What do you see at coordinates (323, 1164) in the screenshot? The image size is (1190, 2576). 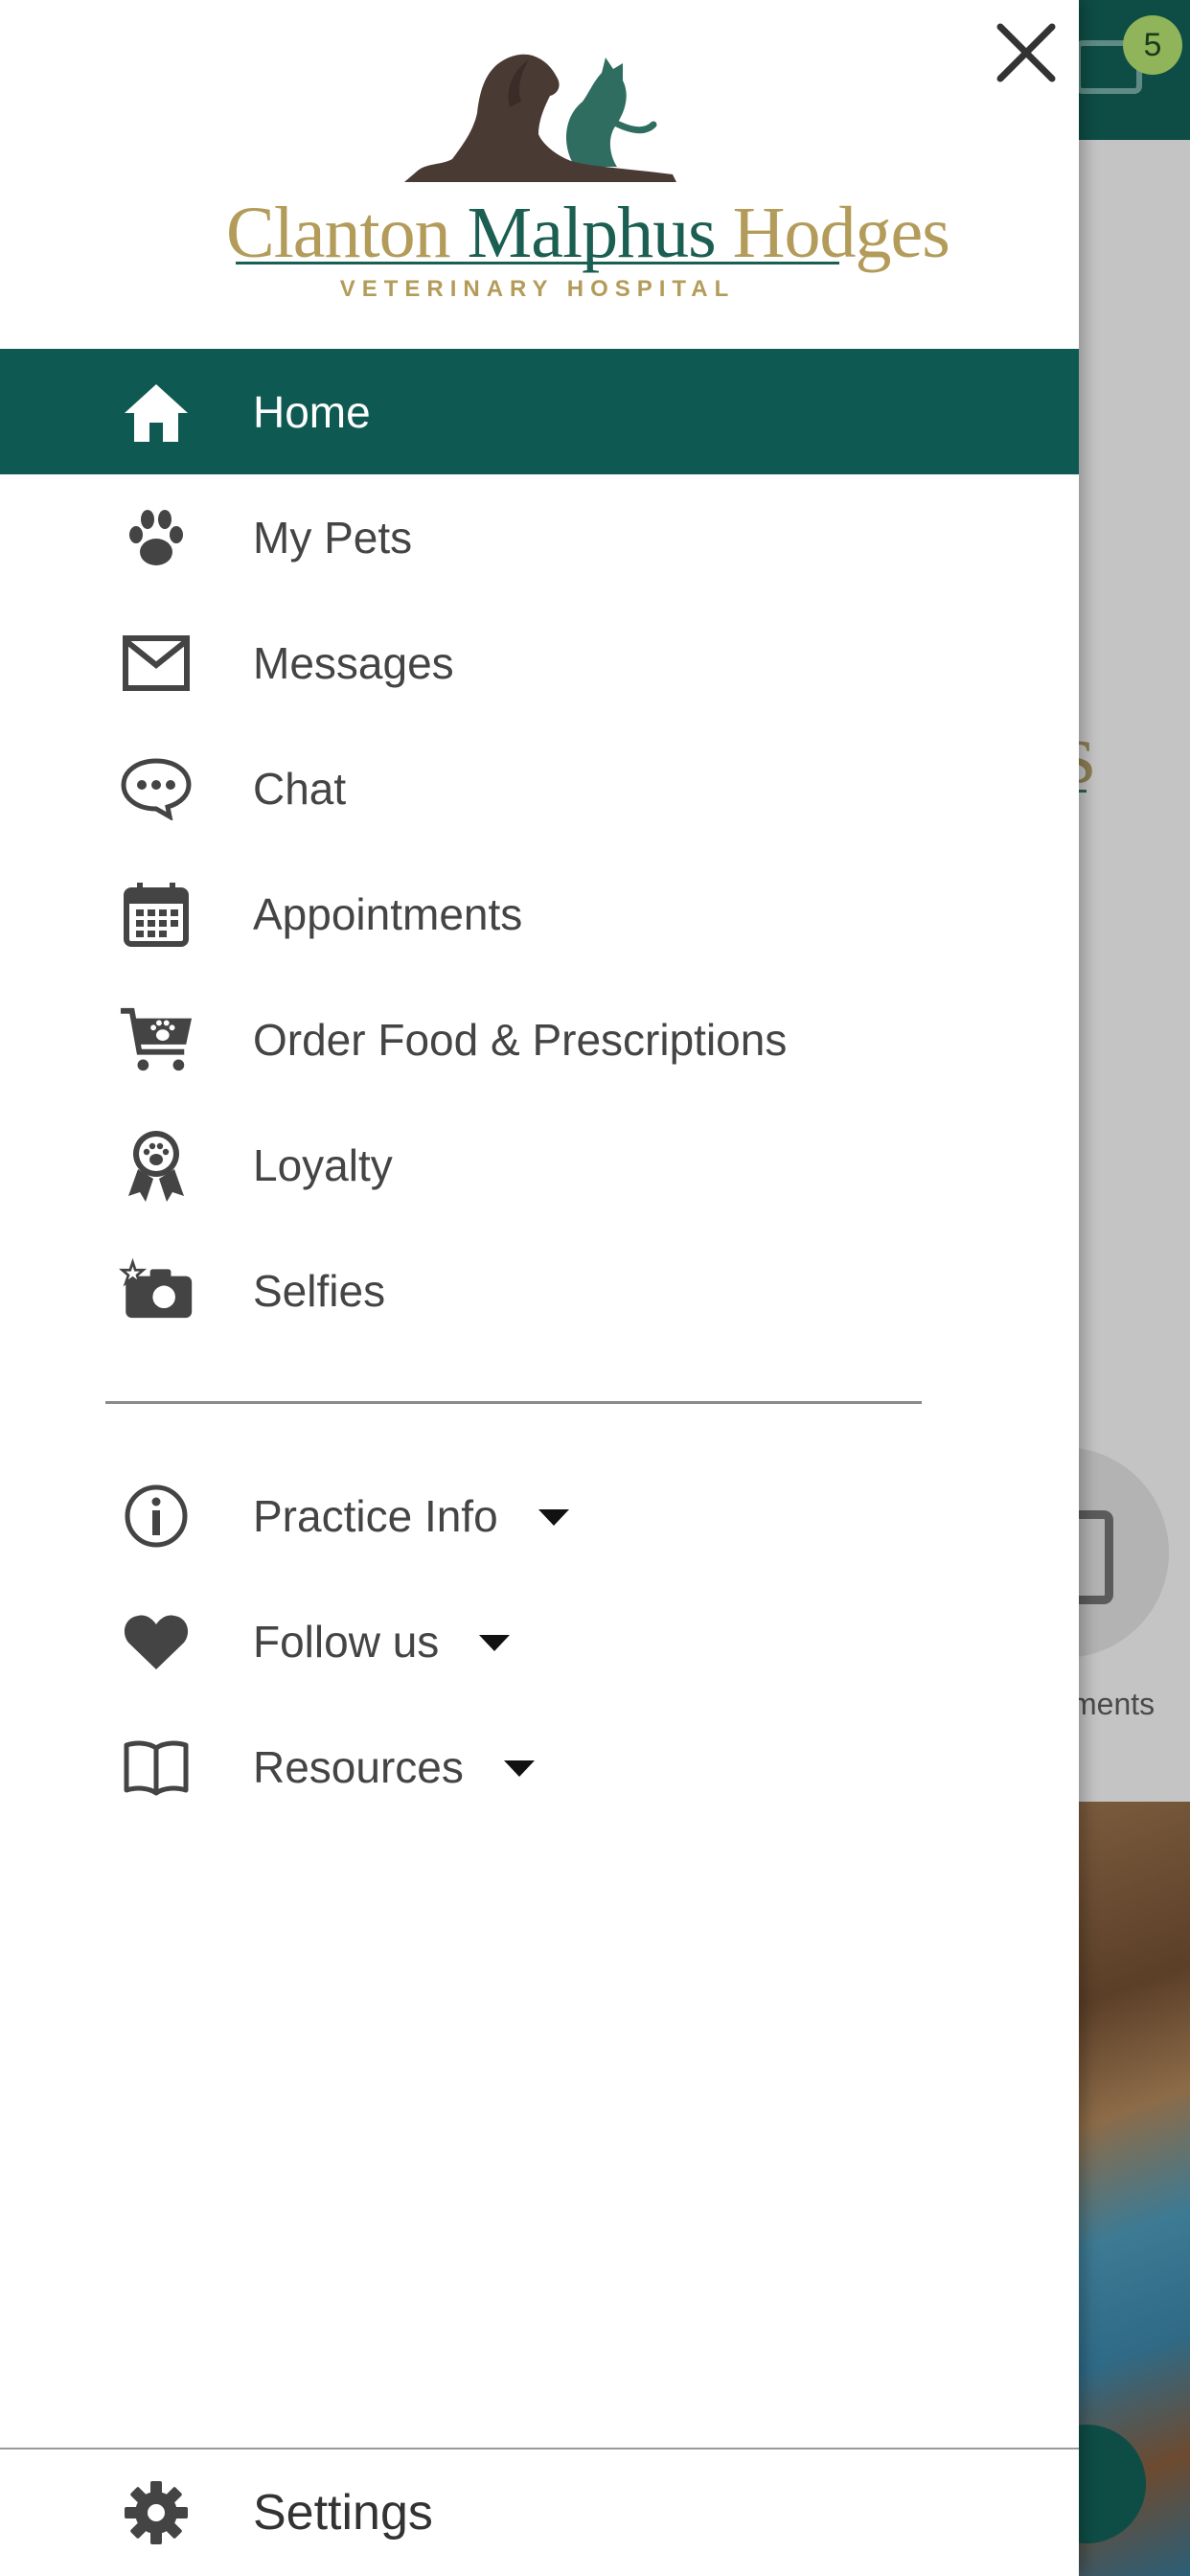 I see `menu-item-label: Loyalty` at bounding box center [323, 1164].